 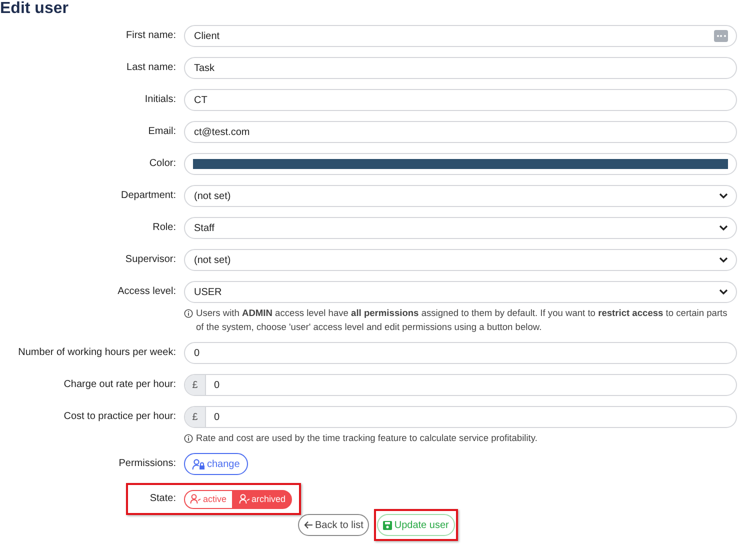 What do you see at coordinates (119, 385) in the screenshot?
I see `field-label: Charge out rate per hour:` at bounding box center [119, 385].